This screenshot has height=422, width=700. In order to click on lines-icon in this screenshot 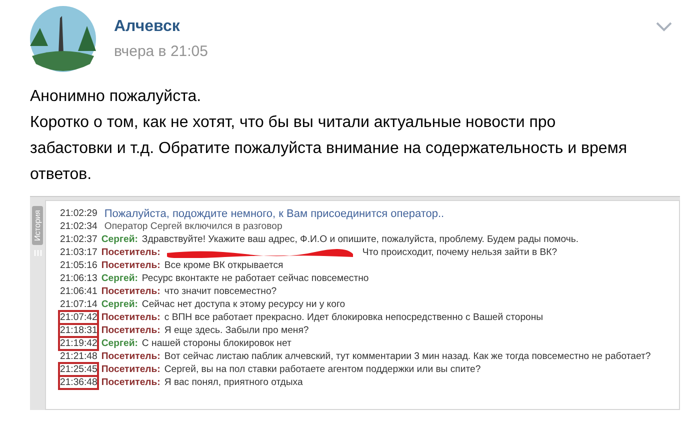, I will do `click(38, 253)`.